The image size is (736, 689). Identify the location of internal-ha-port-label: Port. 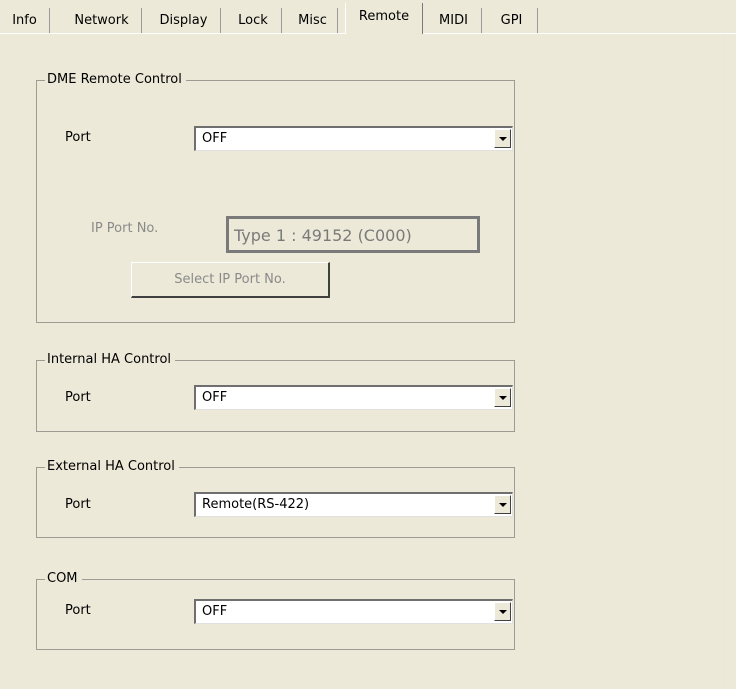
(78, 397).